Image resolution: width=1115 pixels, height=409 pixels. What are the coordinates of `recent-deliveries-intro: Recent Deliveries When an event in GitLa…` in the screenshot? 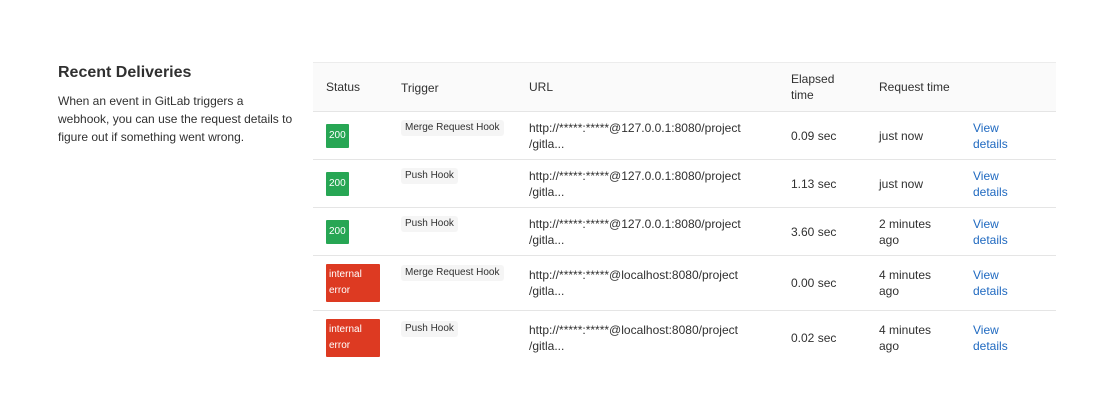 It's located at (178, 104).